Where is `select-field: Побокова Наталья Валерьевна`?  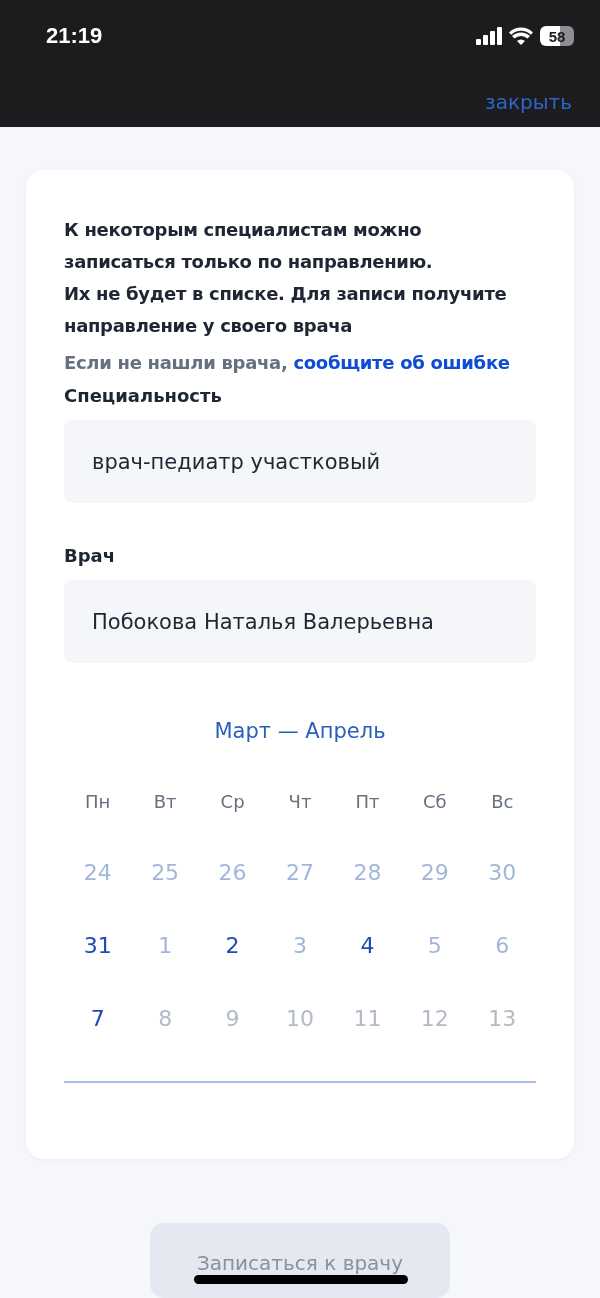 select-field: Побокова Наталья Валерьевна is located at coordinates (300, 622).